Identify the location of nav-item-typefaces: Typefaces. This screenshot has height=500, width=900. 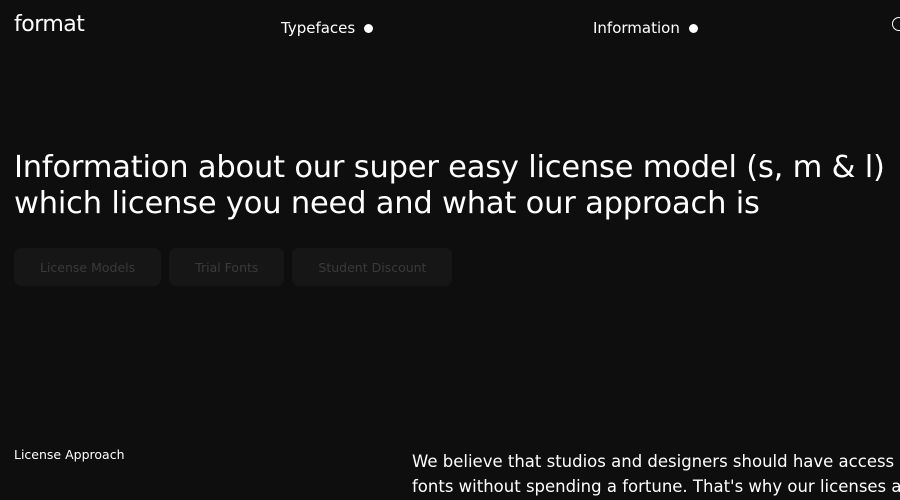
(327, 28).